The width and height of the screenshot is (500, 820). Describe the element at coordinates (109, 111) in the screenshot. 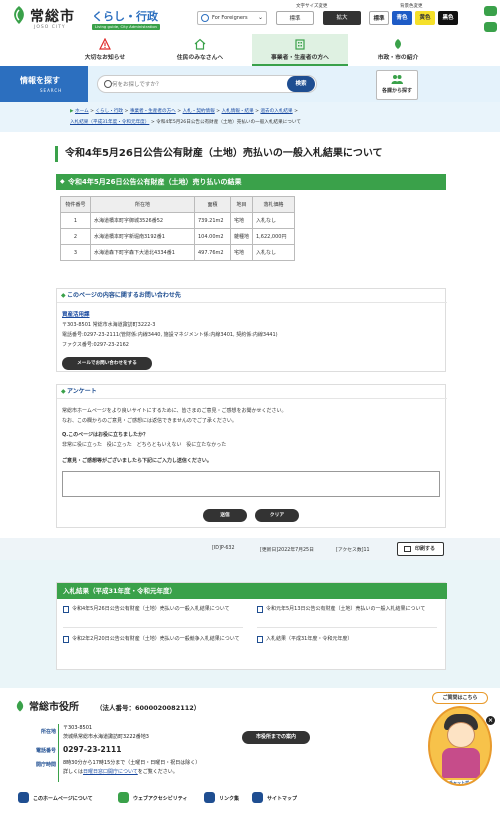

I see `breadcrumb-living: くらし・行政` at that location.